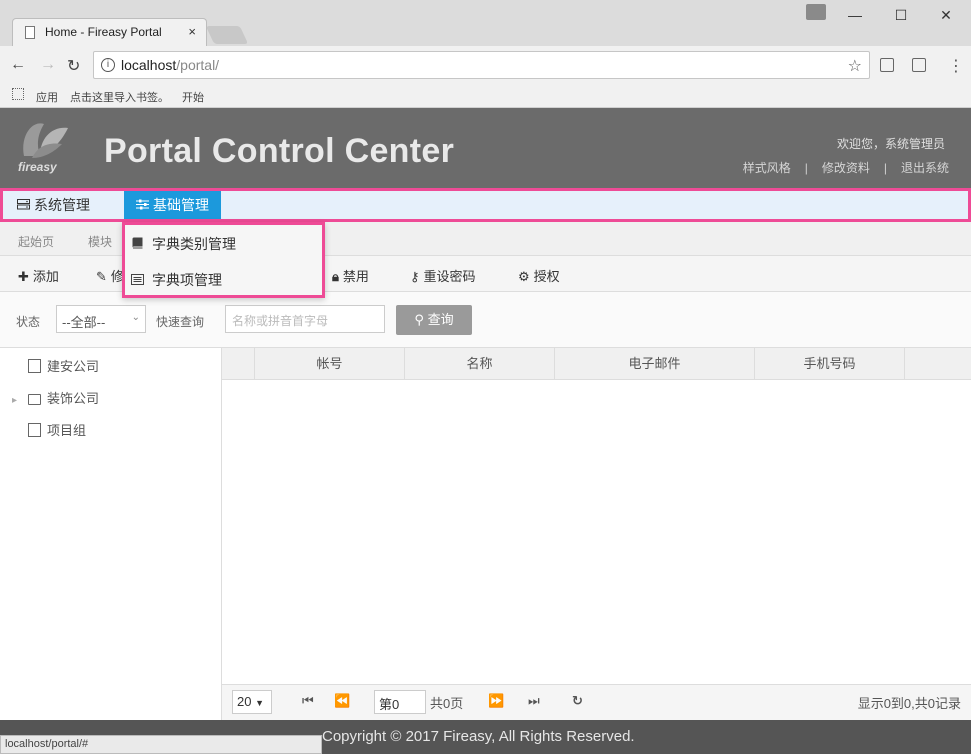 This screenshot has width=971, height=754. What do you see at coordinates (400, 702) in the screenshot?
I see `page-number-input: 第0` at bounding box center [400, 702].